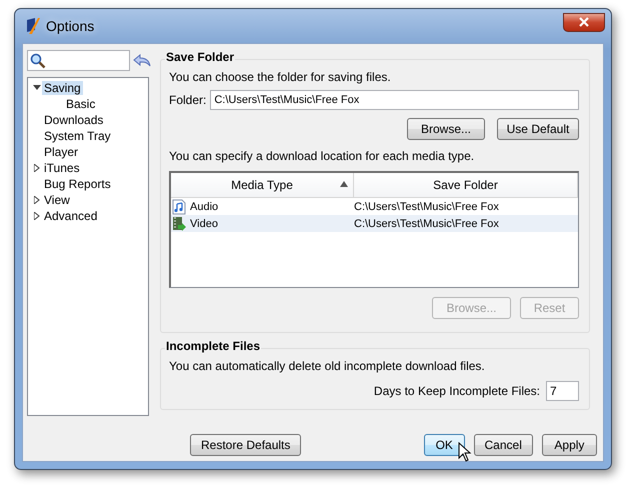 The height and width of the screenshot is (491, 631). What do you see at coordinates (70, 26) in the screenshot?
I see `window-title: Options` at bounding box center [70, 26].